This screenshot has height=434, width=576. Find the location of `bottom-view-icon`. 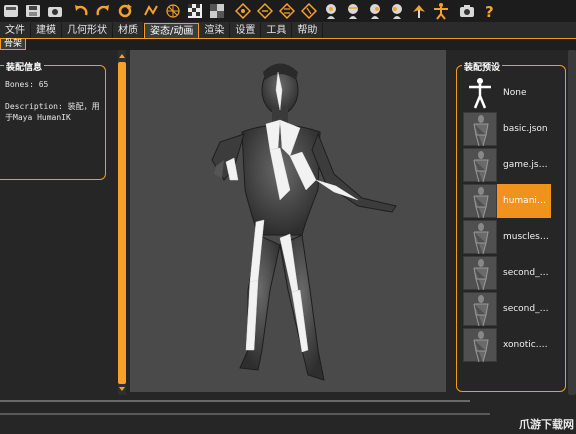

bottom-view-icon is located at coordinates (353, 11).